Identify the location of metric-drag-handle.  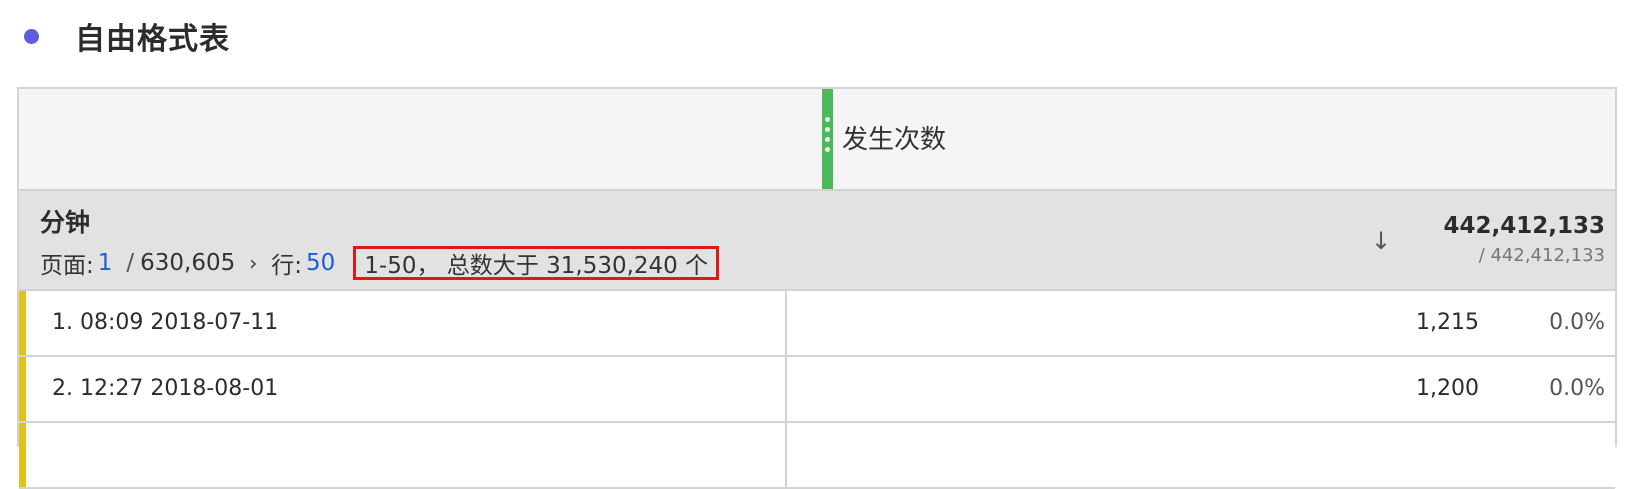
(827, 139).